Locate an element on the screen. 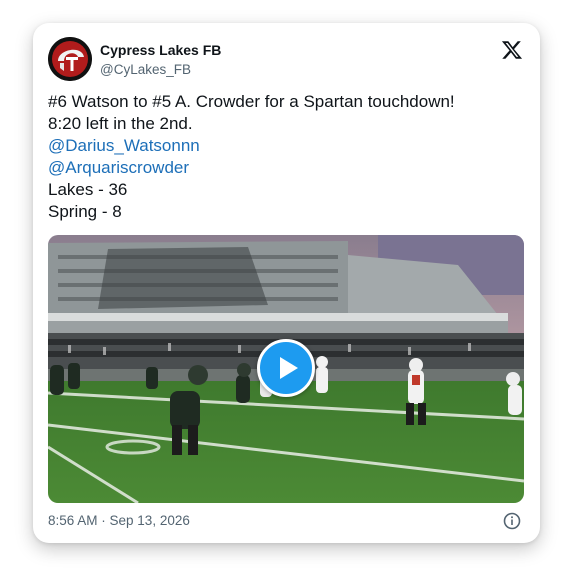 This screenshot has width=574, height=585. play-button is located at coordinates (286, 368).